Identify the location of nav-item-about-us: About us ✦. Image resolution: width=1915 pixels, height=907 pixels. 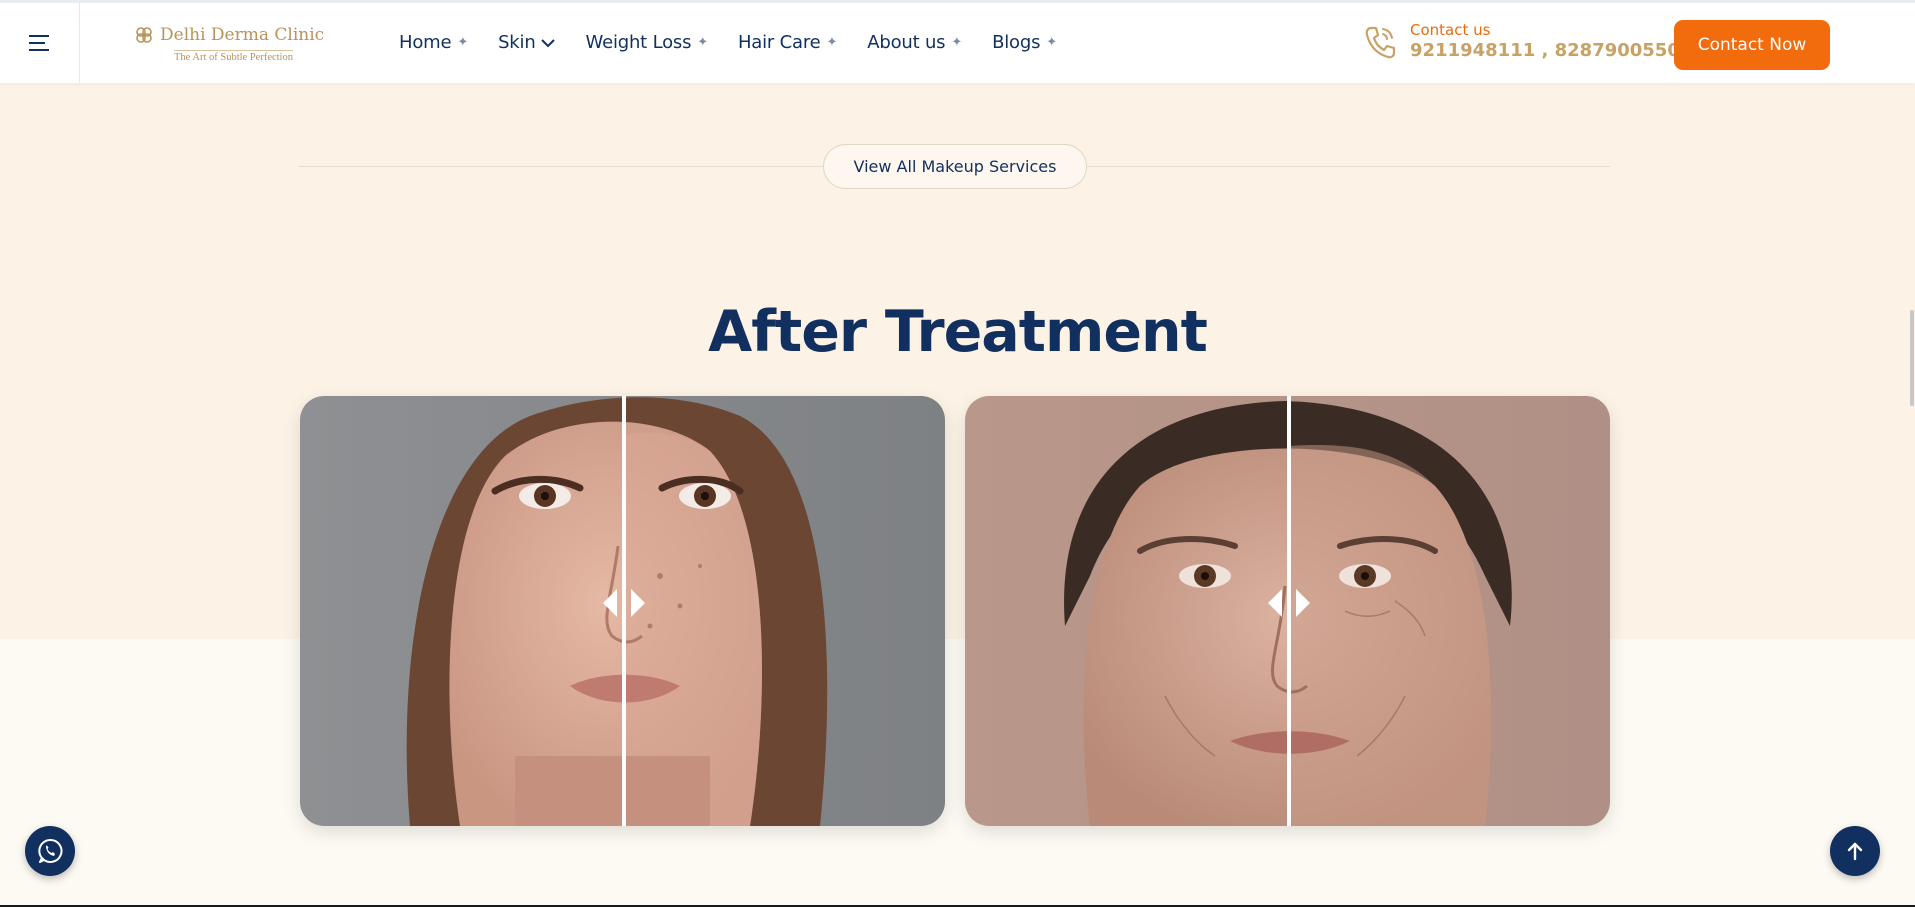
(914, 42).